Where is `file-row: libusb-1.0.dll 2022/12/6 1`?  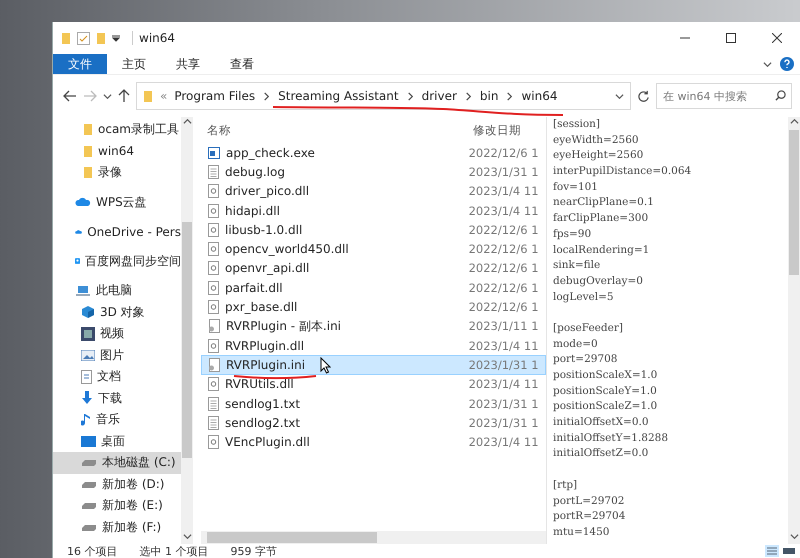
file-row: libusb-1.0.dll 2022/12/6 1 is located at coordinates (373, 230).